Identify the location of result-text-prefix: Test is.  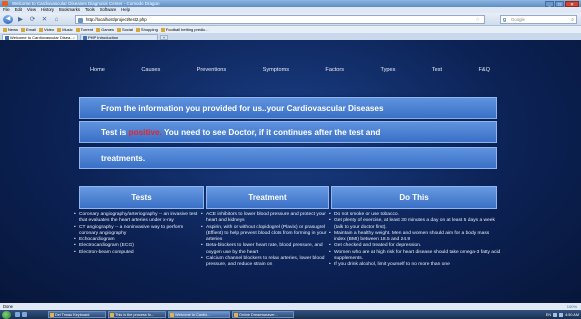
(115, 132).